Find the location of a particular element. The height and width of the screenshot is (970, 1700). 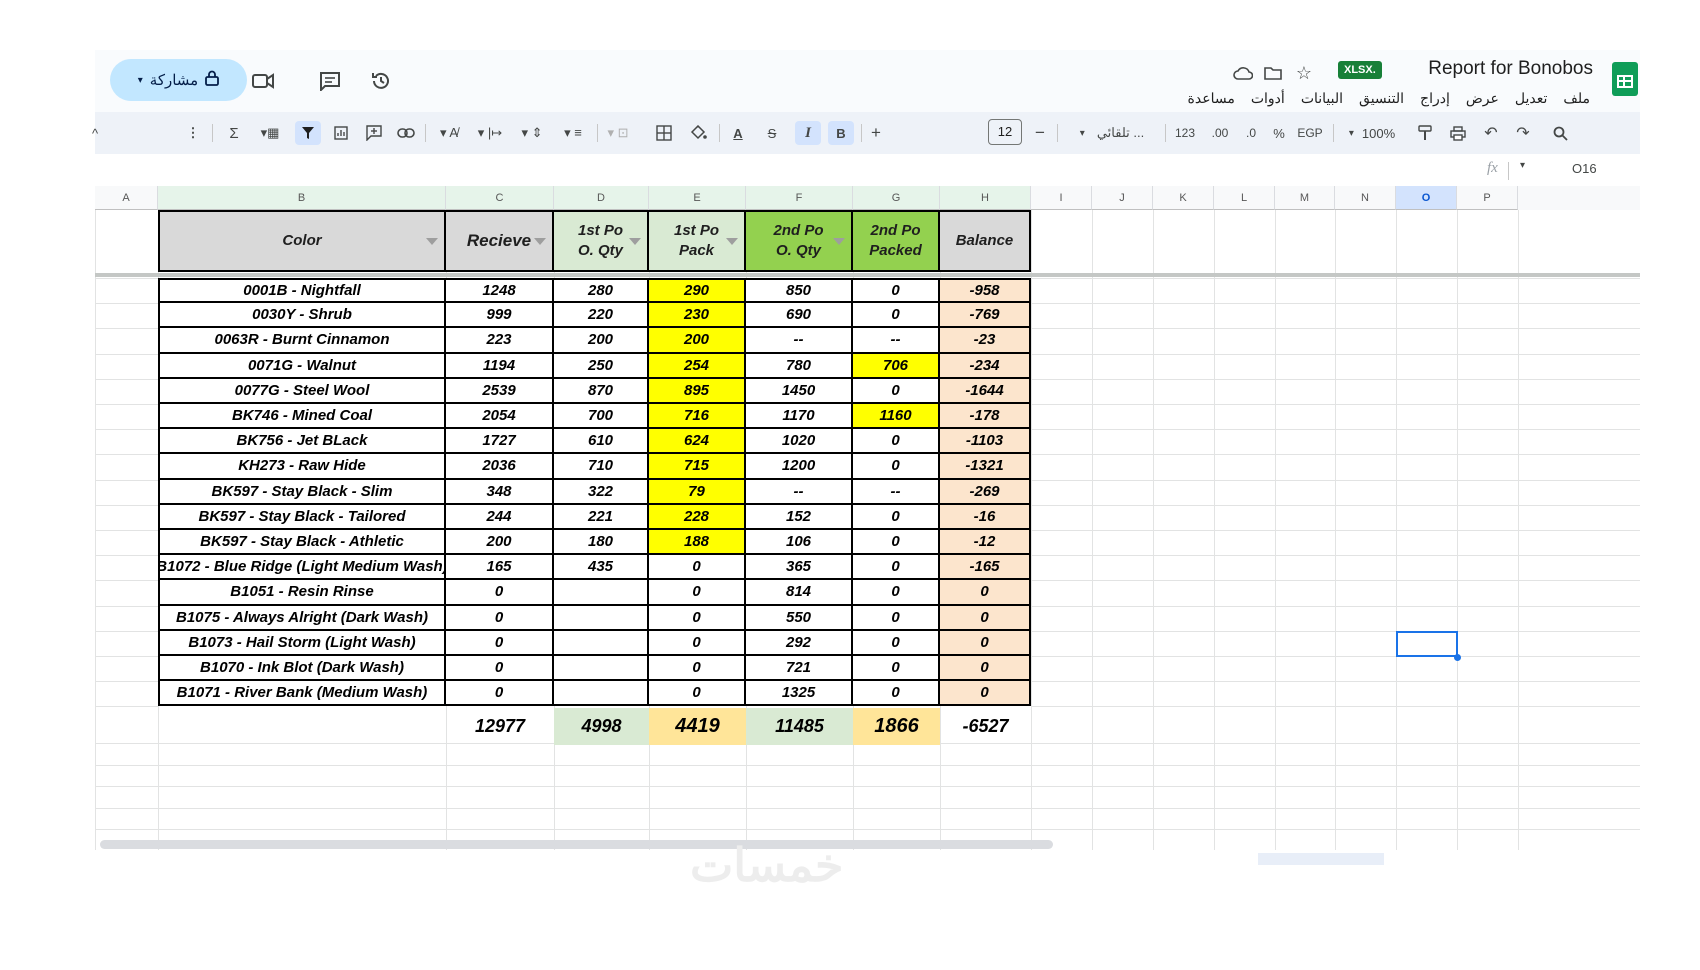

table-cell: 1248 is located at coordinates (500, 291).